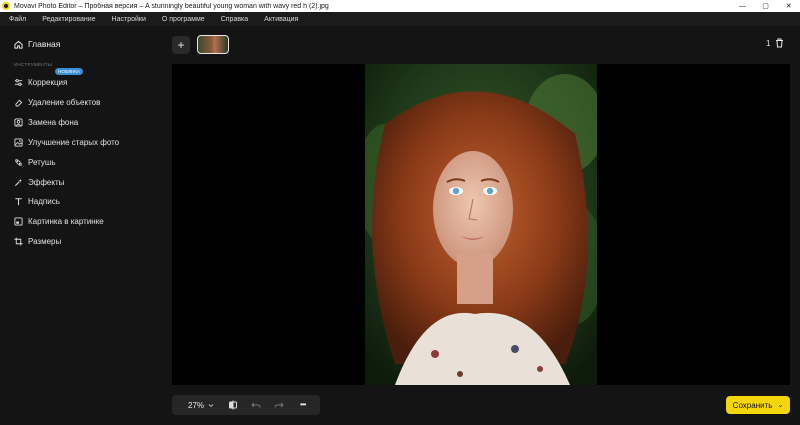  I want to click on sidebar-item-retouch: Ретушь, so click(35, 162).